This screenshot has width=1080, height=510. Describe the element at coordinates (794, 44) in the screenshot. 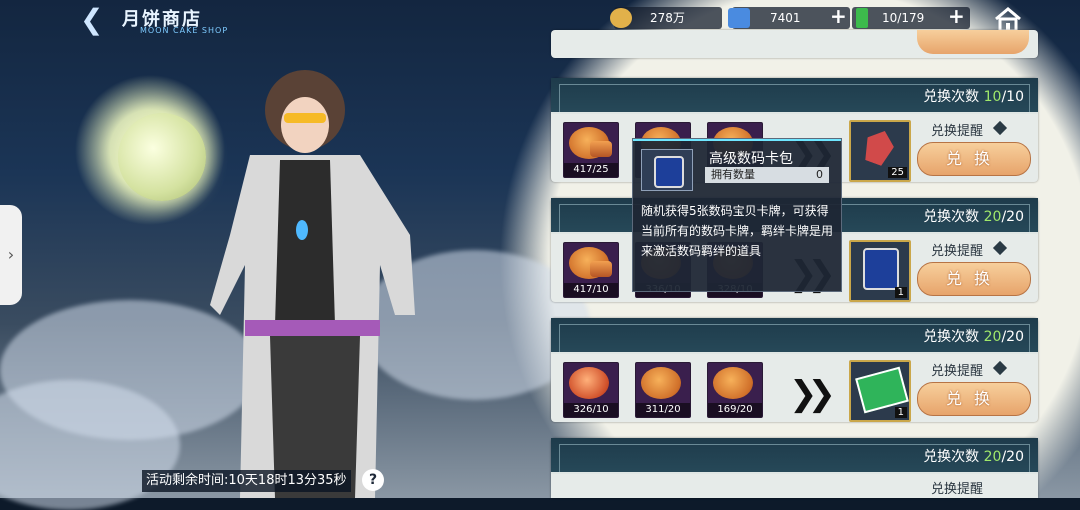

I see `exchange-card-partial` at that location.